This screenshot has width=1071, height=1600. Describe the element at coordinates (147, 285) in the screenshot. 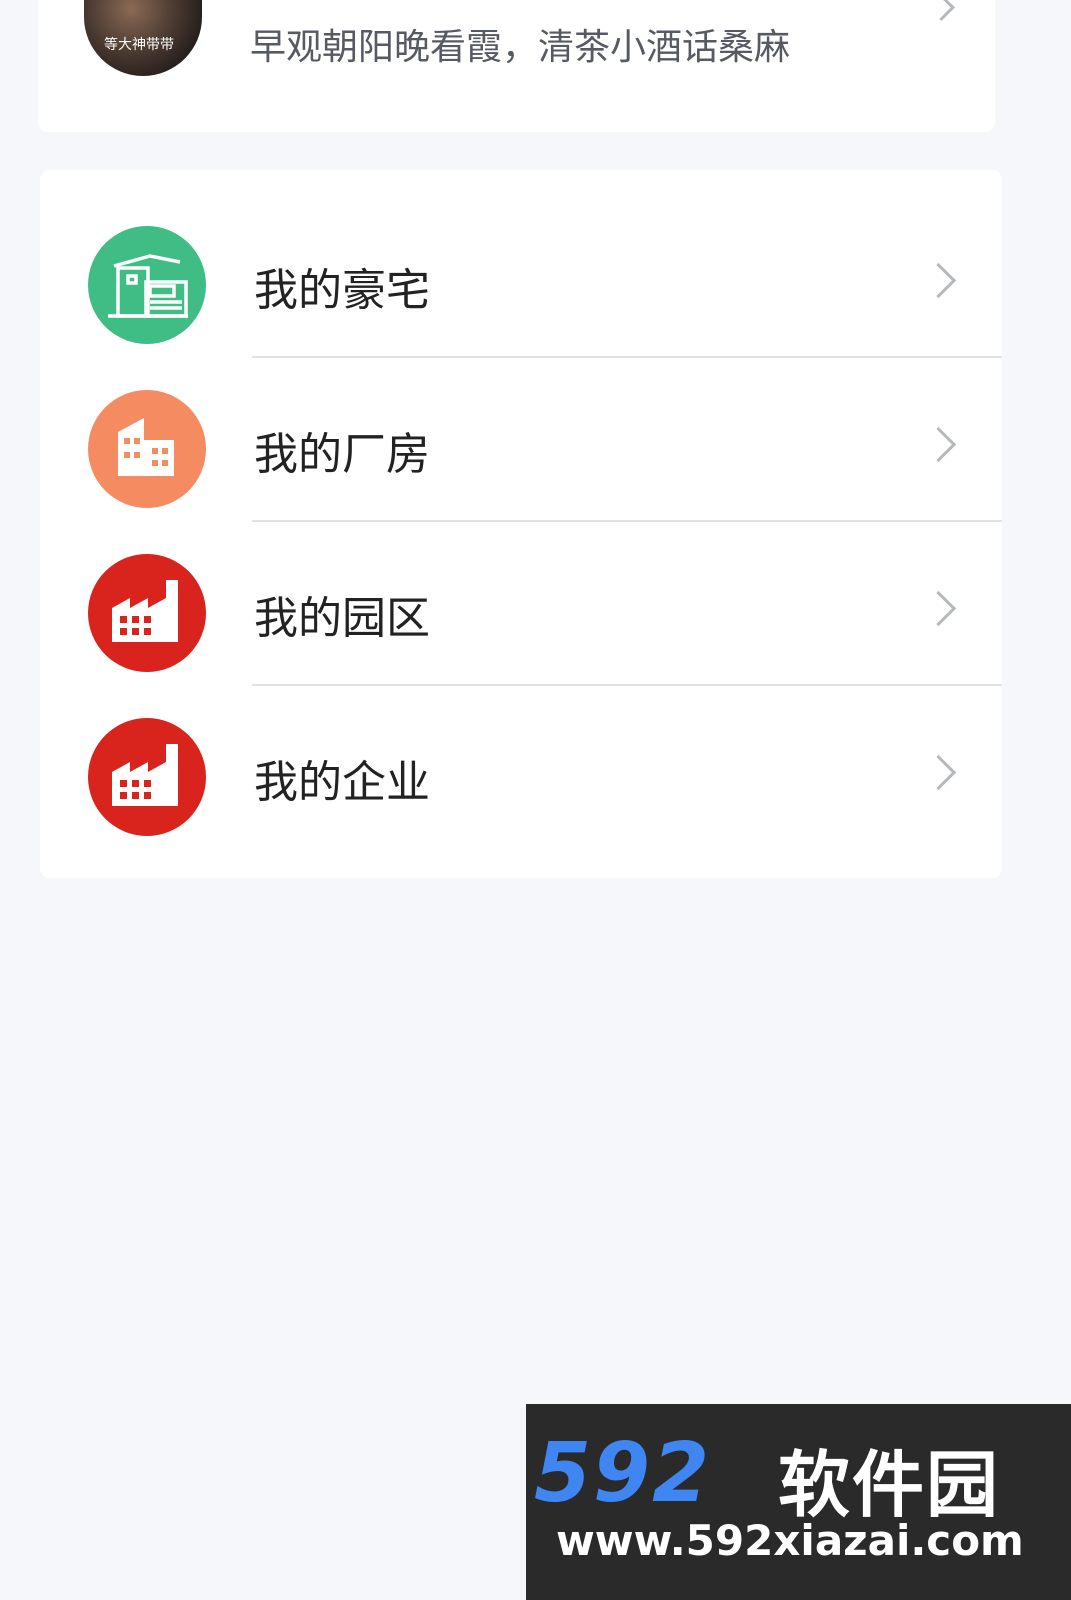

I see `villa-icon` at that location.